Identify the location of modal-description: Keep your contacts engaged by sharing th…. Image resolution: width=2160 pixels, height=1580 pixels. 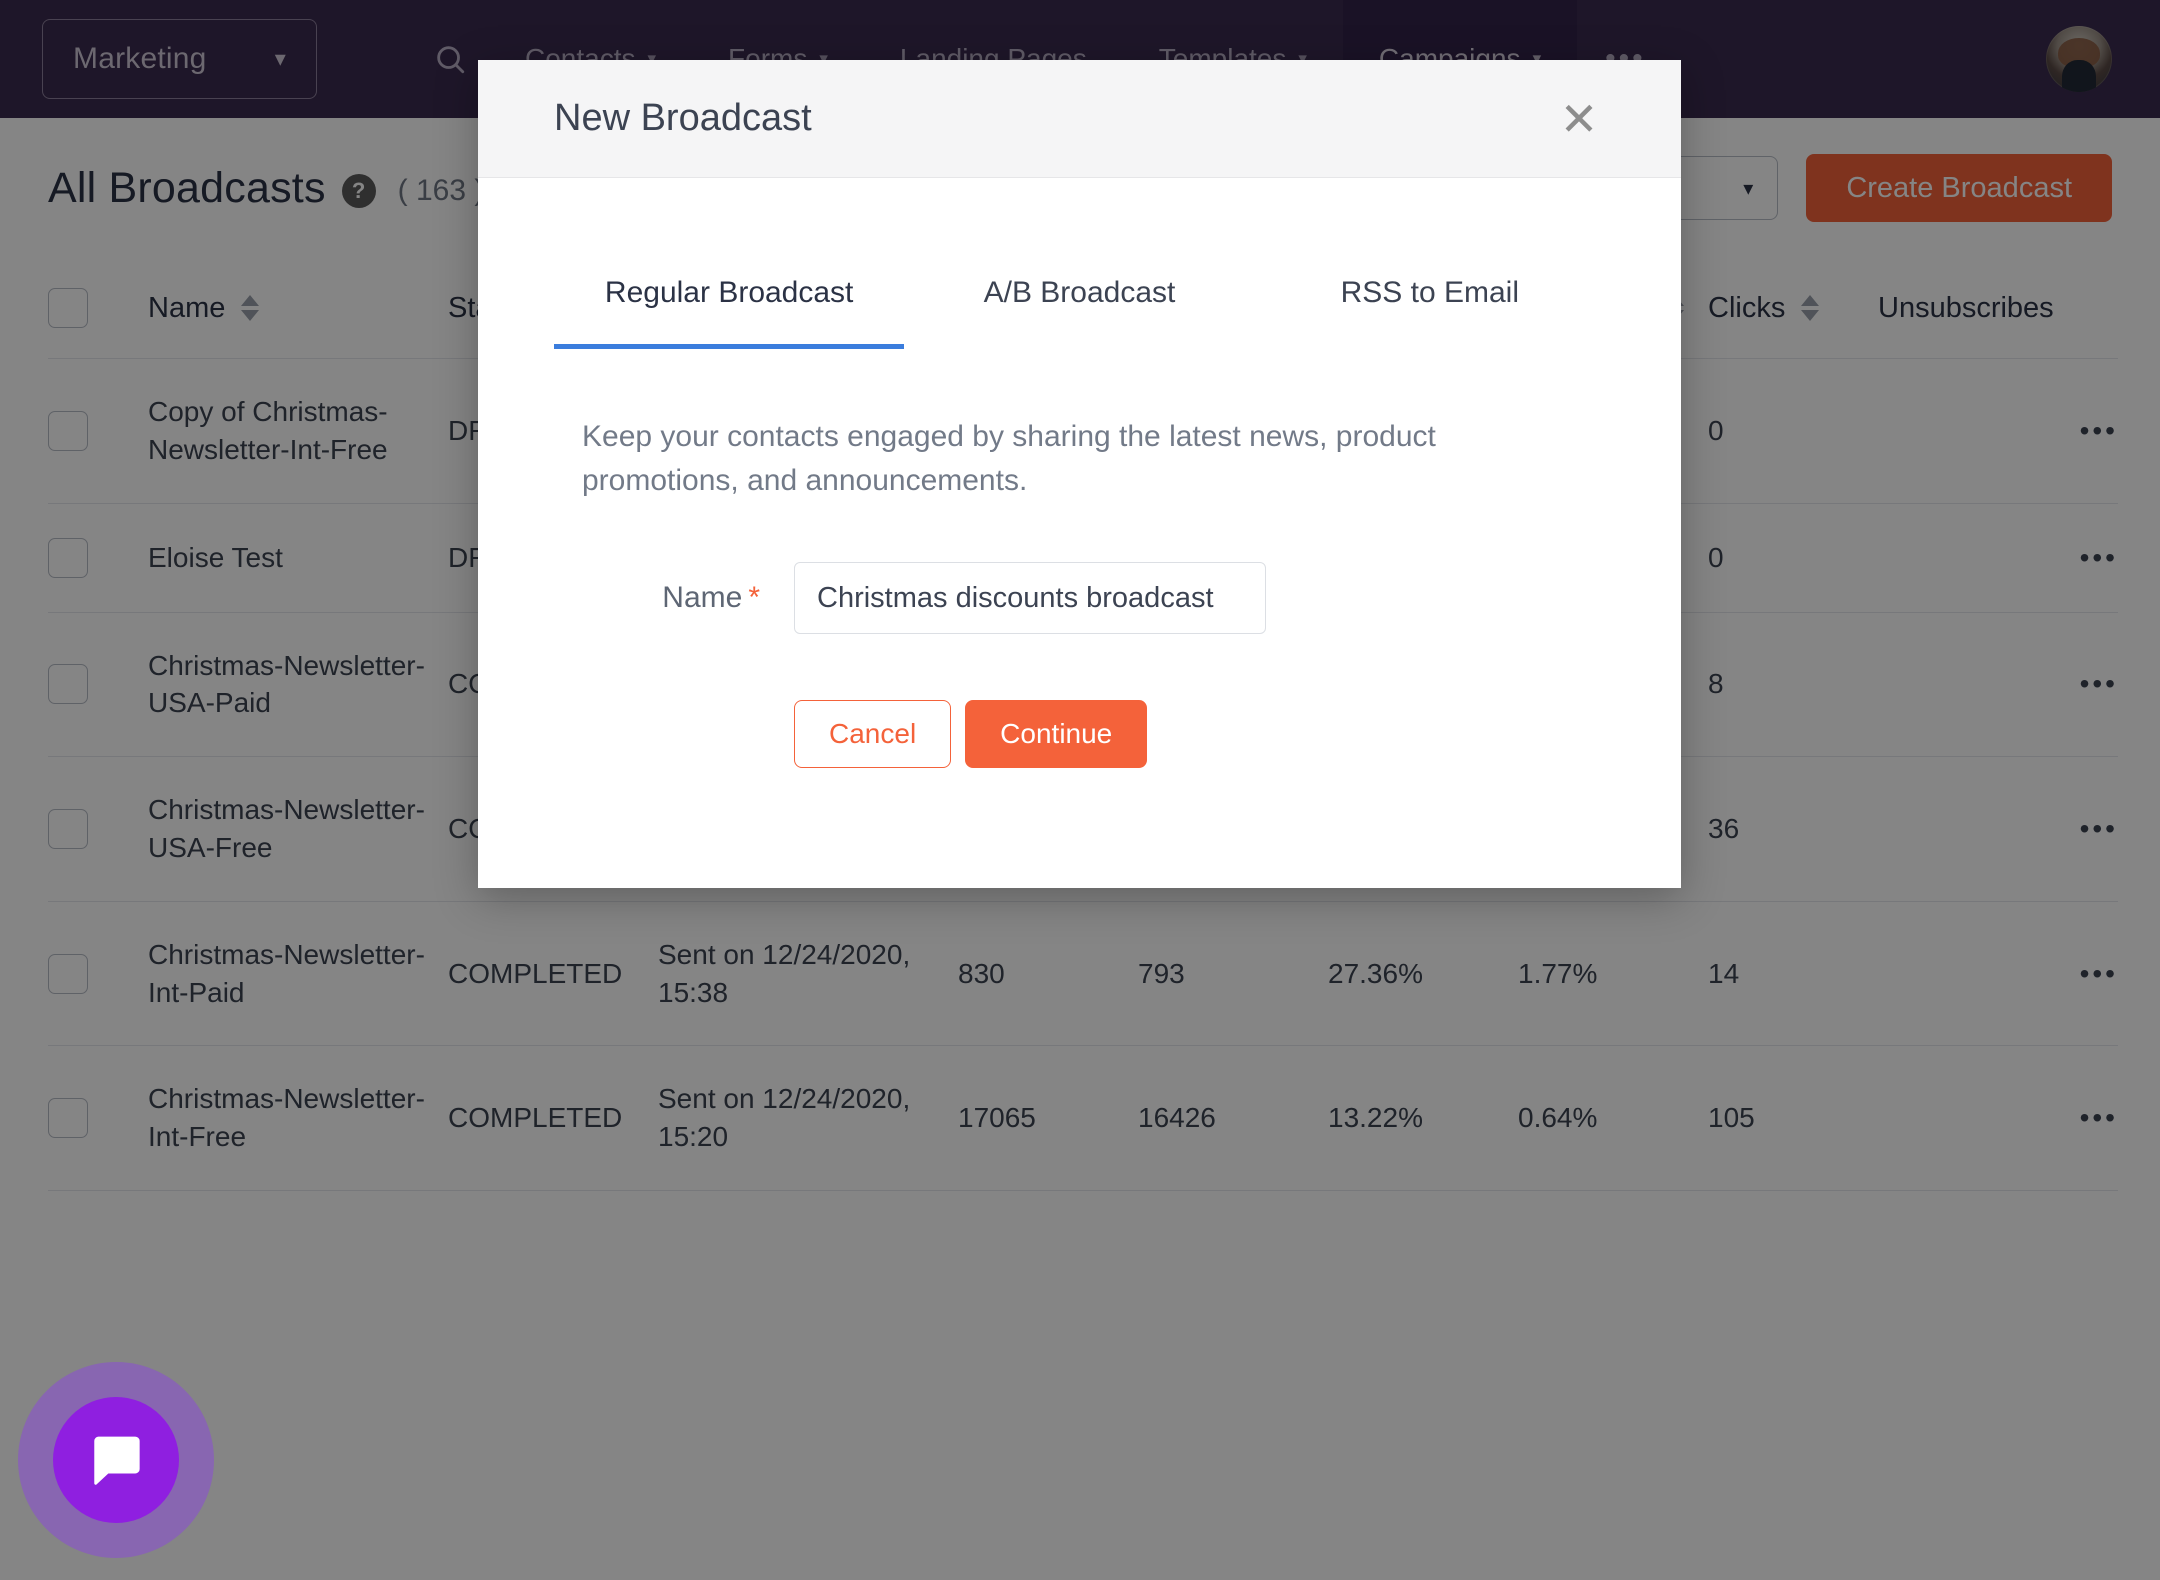
(1009, 458).